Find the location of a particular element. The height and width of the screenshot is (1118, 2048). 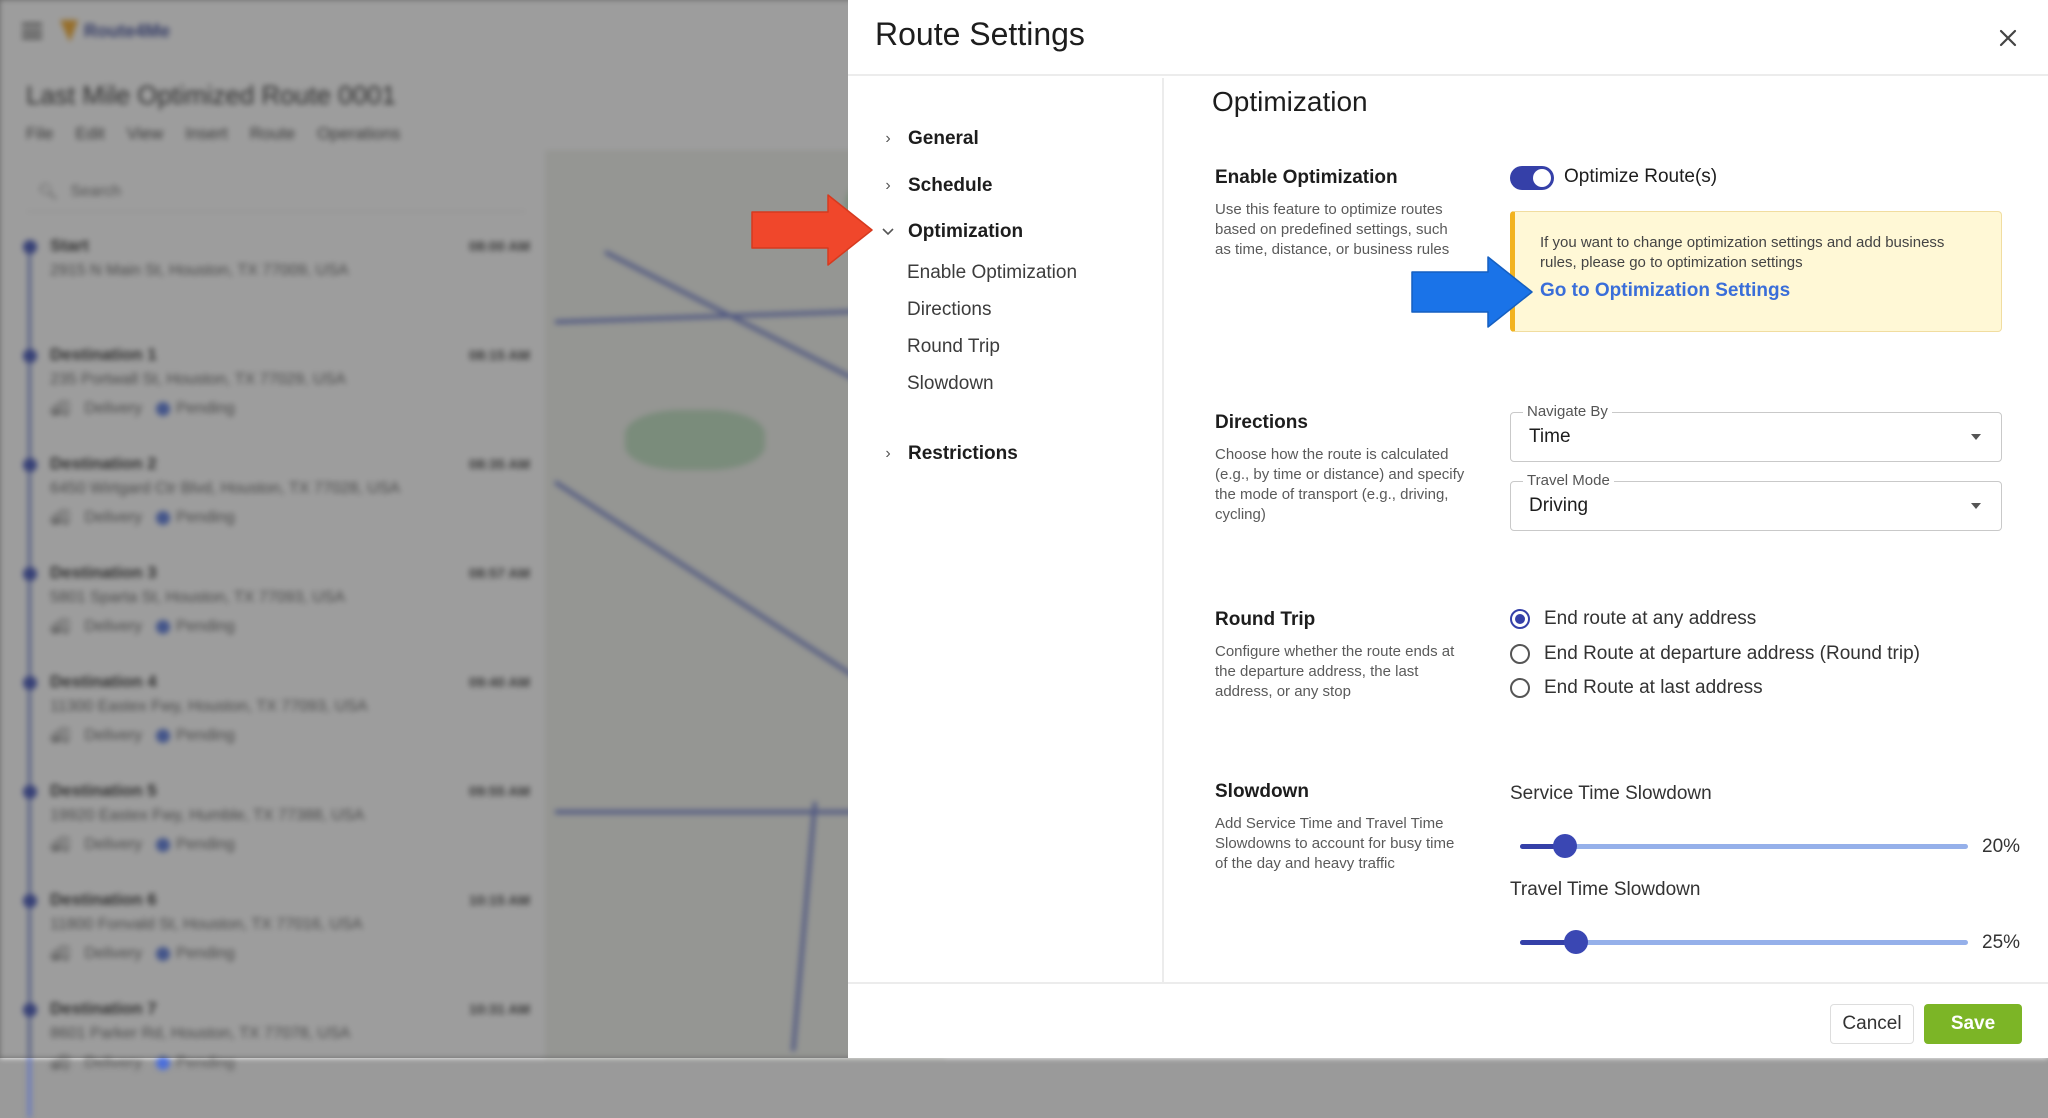

nav-item-label: Optimization is located at coordinates (966, 231).